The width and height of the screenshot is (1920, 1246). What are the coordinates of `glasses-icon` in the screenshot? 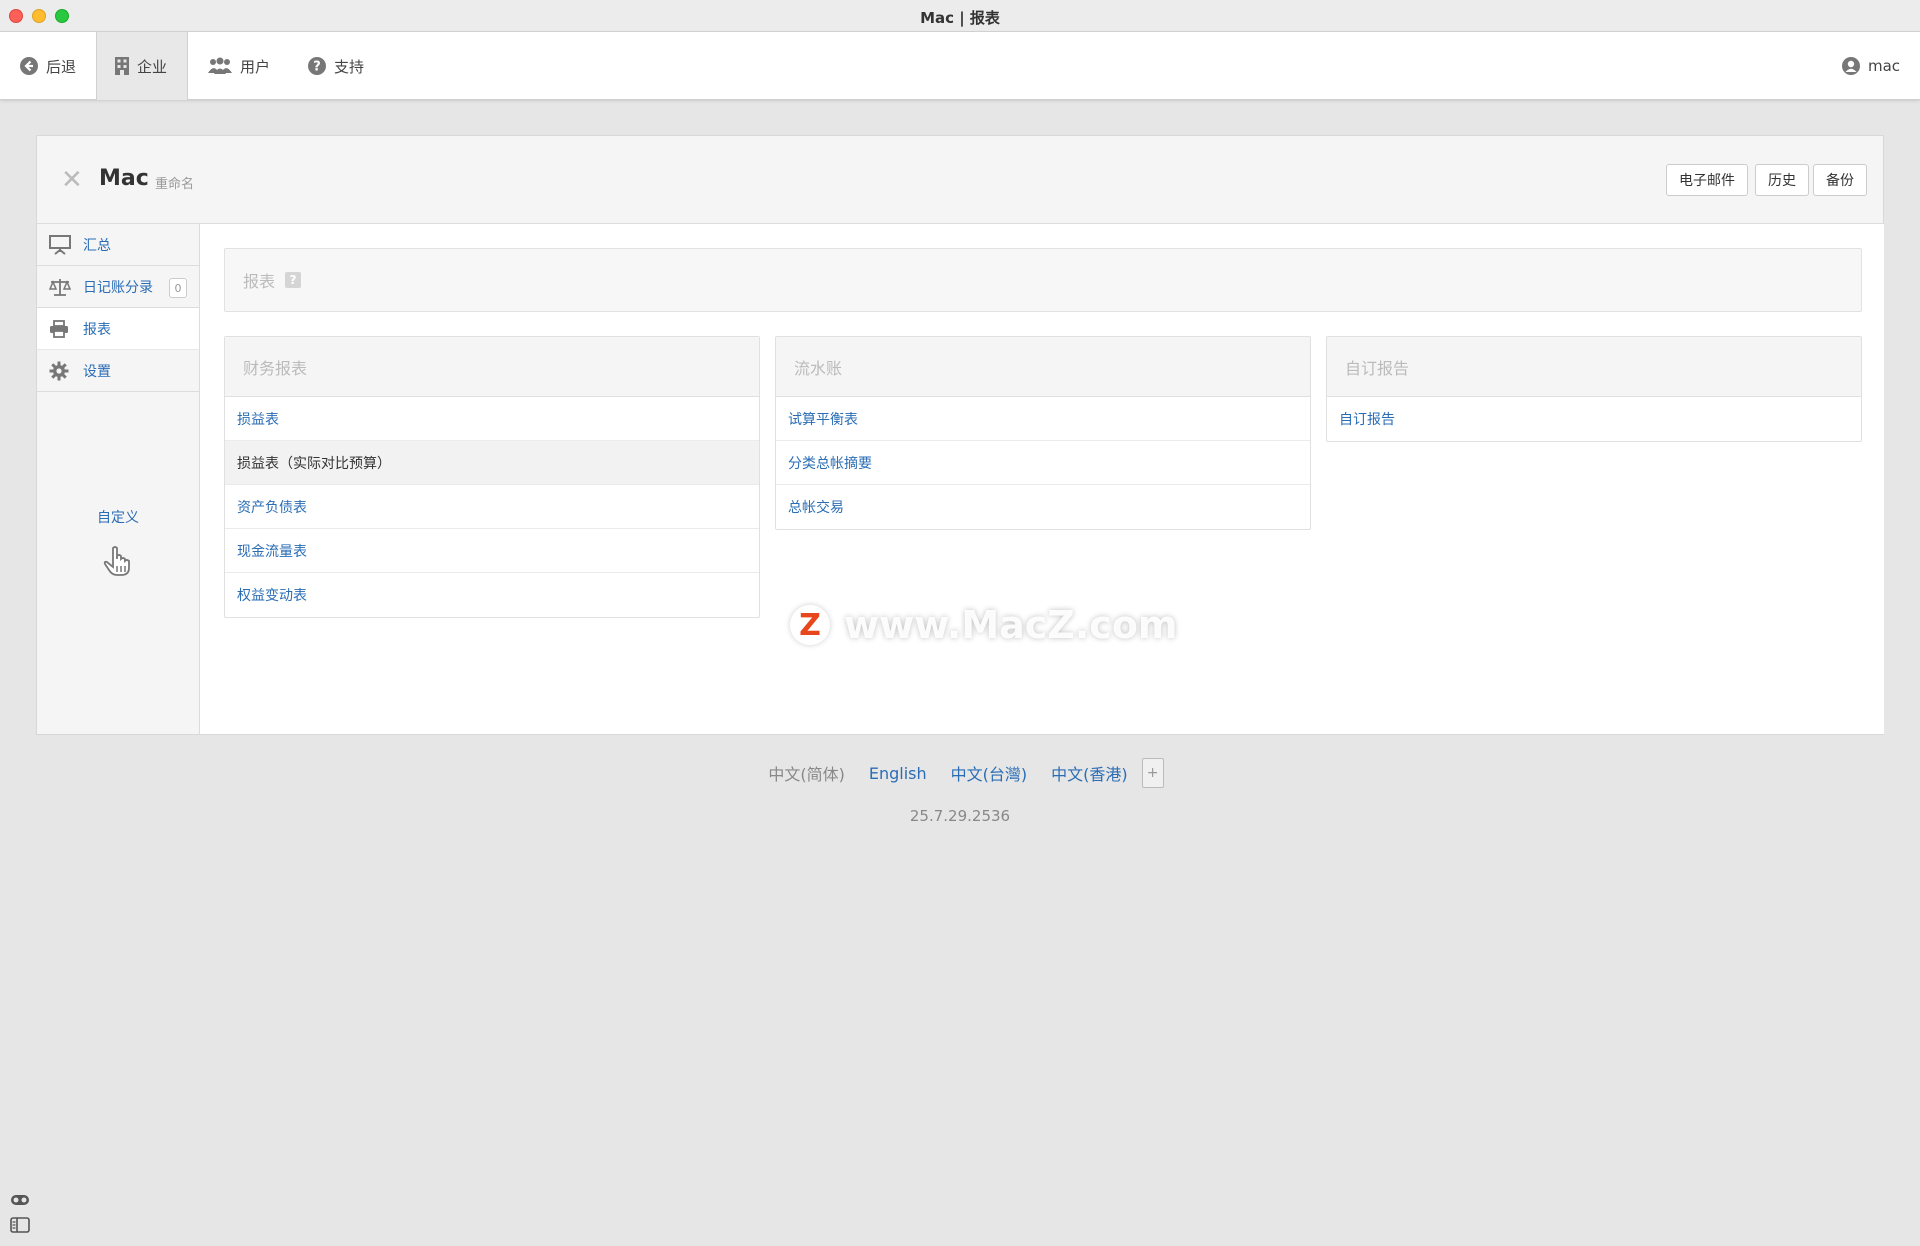 It's located at (20, 1201).